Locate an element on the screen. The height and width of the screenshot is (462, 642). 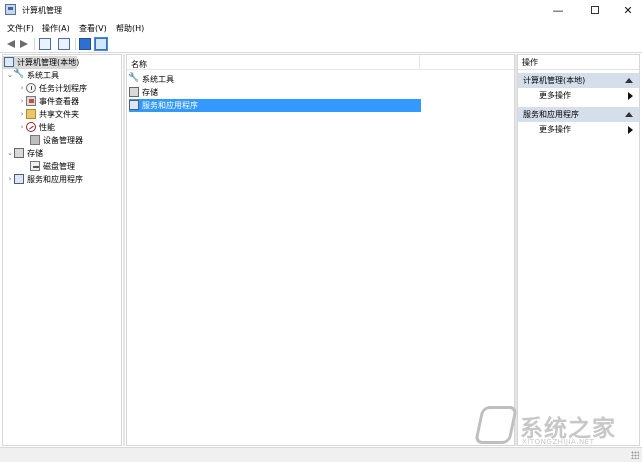
actions-section-label: 服务和应用程序 is located at coordinates (551, 114).